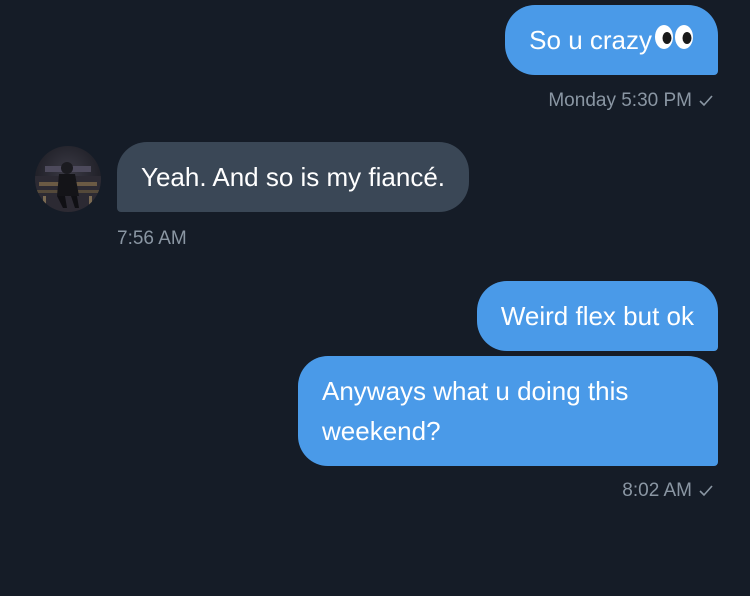 This screenshot has width=750, height=596. I want to click on message-meta: 8:02 AM, so click(668, 491).